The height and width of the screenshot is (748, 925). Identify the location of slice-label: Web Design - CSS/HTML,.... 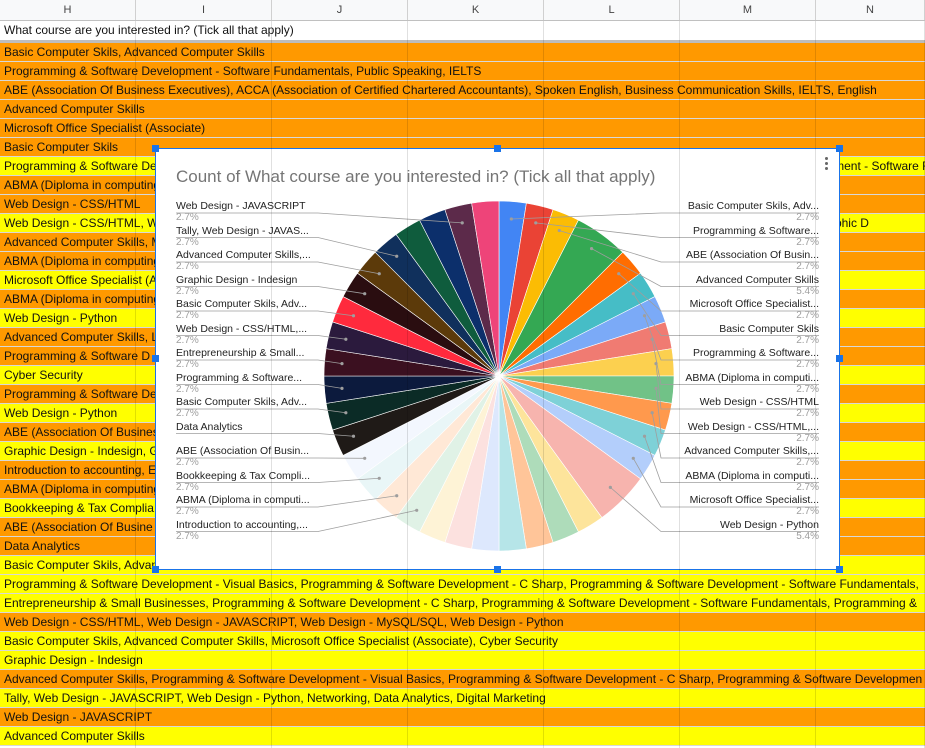
(753, 426).